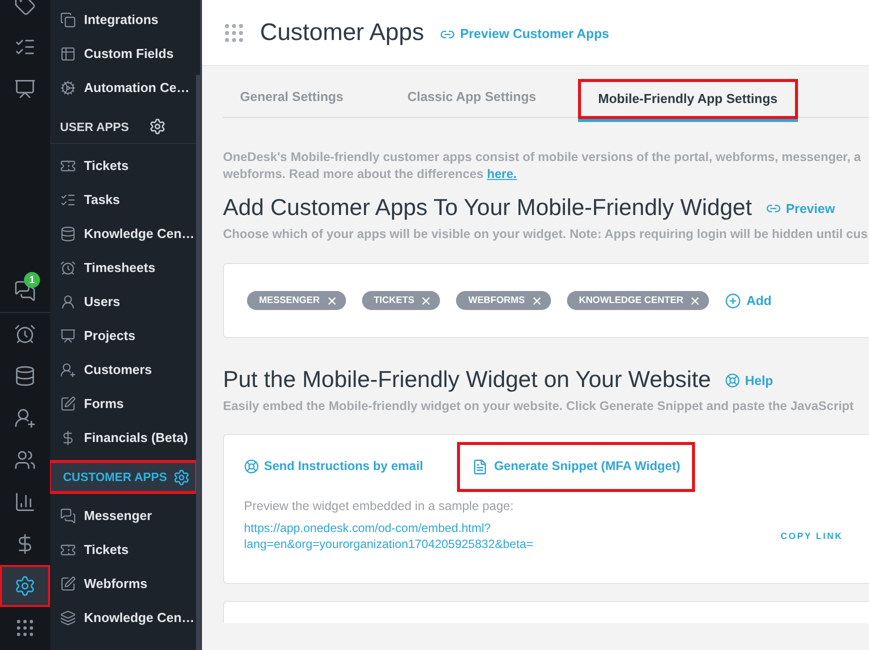 The width and height of the screenshot is (869, 650). Describe the element at coordinates (68, 302) in the screenshot. I see `user-icon` at that location.